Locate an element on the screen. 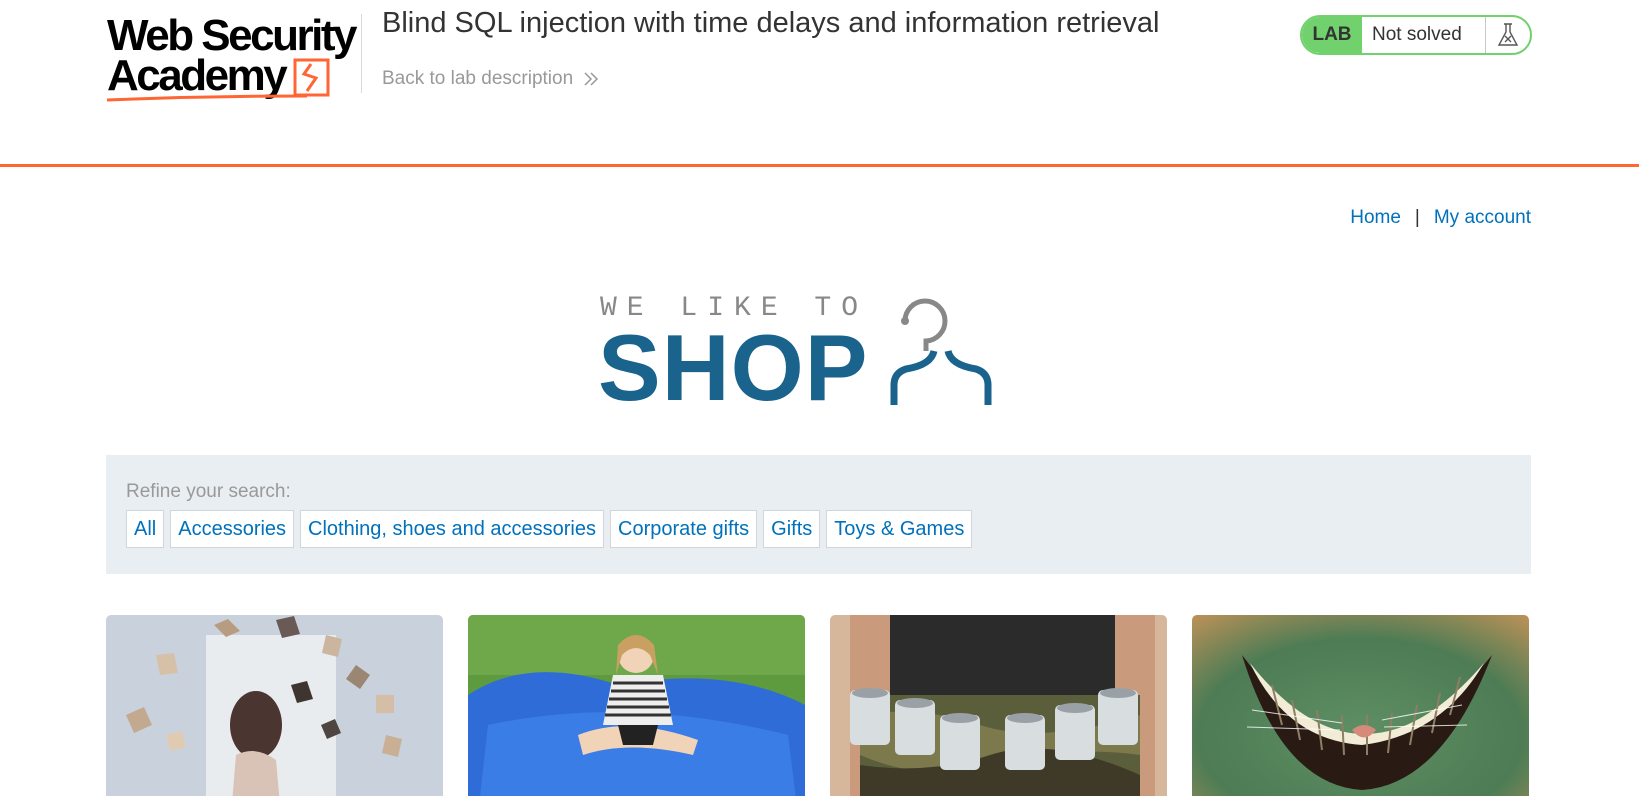 The height and width of the screenshot is (796, 1639). grin-image is located at coordinates (1360, 705).